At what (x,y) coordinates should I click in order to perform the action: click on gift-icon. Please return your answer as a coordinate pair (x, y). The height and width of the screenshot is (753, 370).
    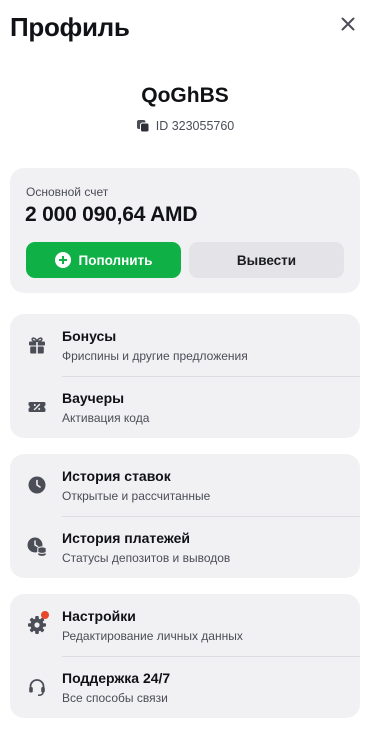
    Looking at the image, I should click on (37, 345).